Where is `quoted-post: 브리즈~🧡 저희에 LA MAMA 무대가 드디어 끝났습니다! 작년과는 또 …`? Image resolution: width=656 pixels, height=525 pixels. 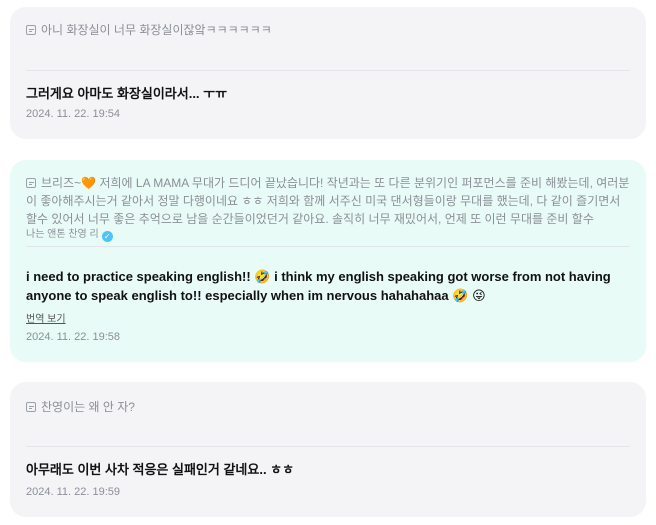
quoted-post: 브리즈~🧡 저희에 LA MAMA 무대가 드디어 끝났습니다! 작년과는 또 … is located at coordinates (328, 201).